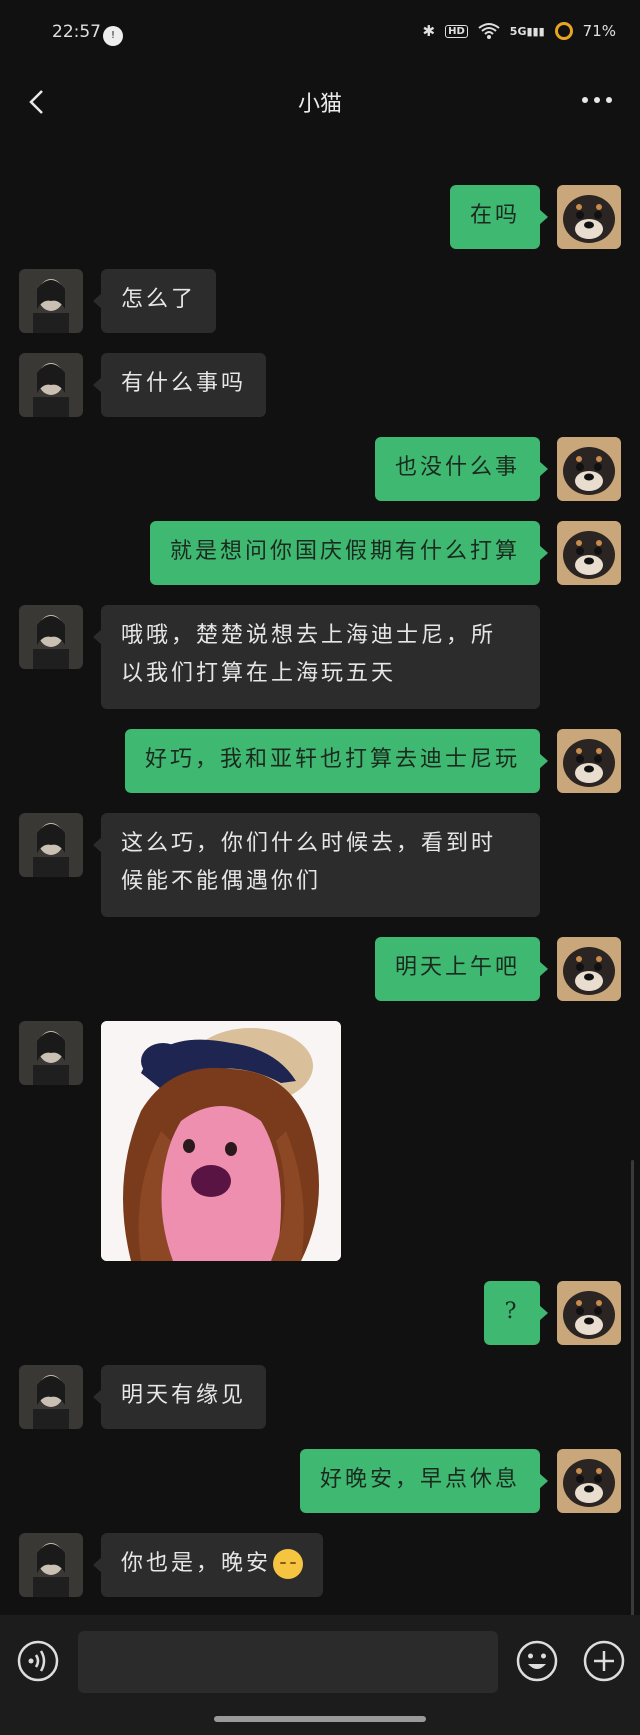 This screenshot has width=640, height=1735. I want to click on status-time: 22:57, so click(76, 32).